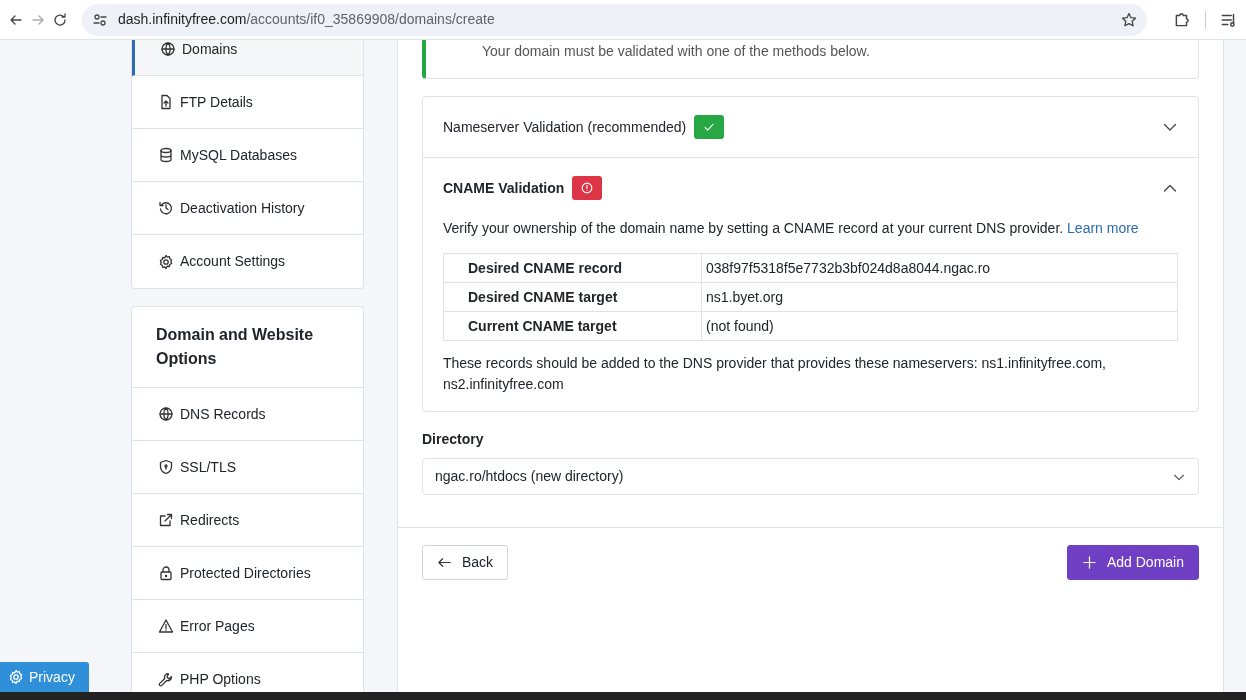  I want to click on star-icon, so click(1129, 19).